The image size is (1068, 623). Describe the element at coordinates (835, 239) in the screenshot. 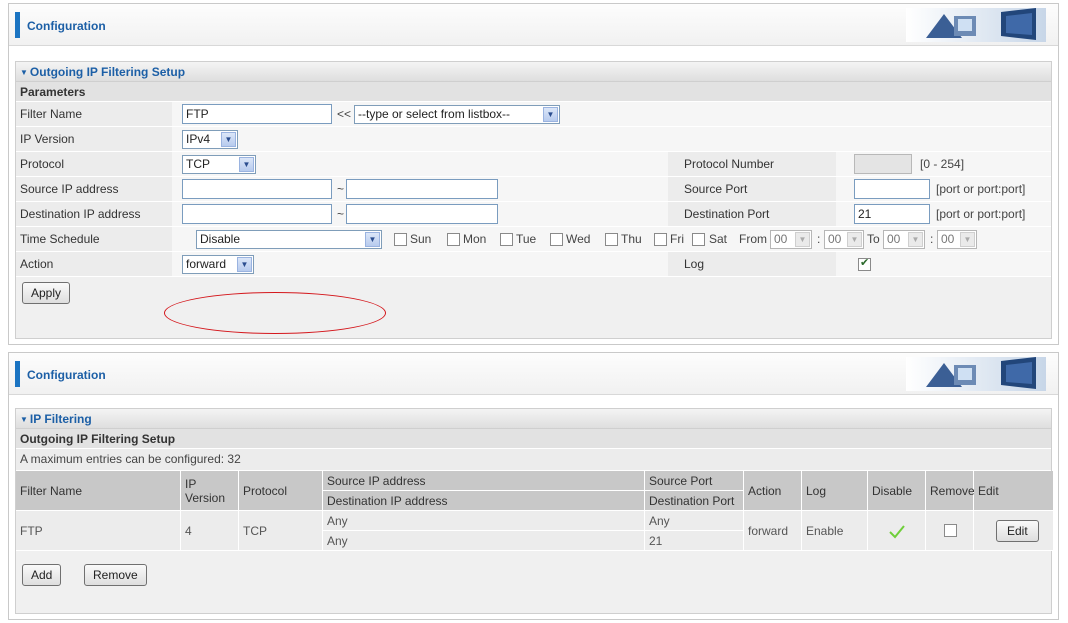

I see `from-min-value: 00` at that location.